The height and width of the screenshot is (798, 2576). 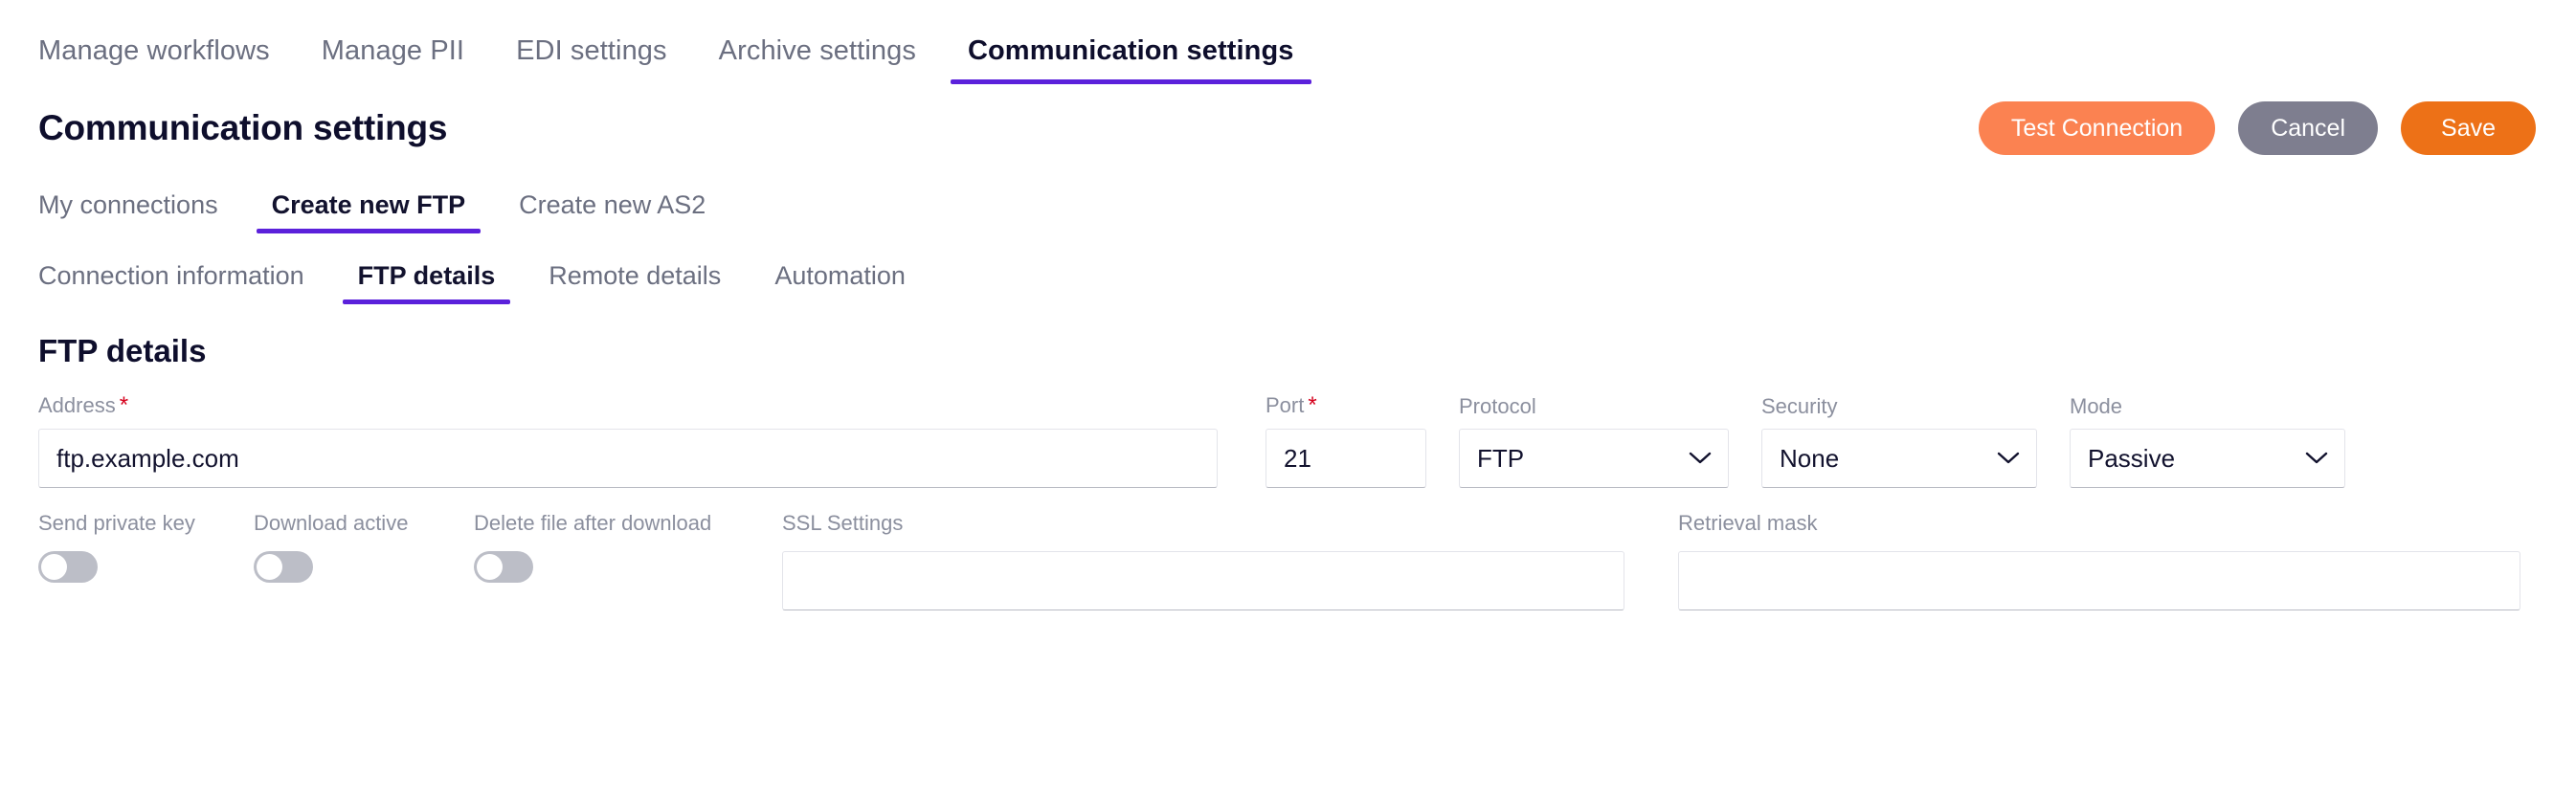 What do you see at coordinates (128, 205) in the screenshot?
I see `tab-label: My connections` at bounding box center [128, 205].